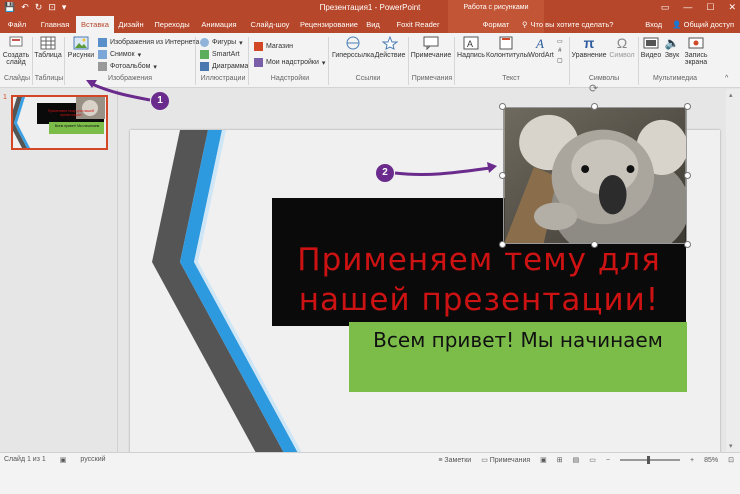 This screenshot has height=494, width=740. I want to click on my-addins-label: Мои надстройки, so click(292, 62).